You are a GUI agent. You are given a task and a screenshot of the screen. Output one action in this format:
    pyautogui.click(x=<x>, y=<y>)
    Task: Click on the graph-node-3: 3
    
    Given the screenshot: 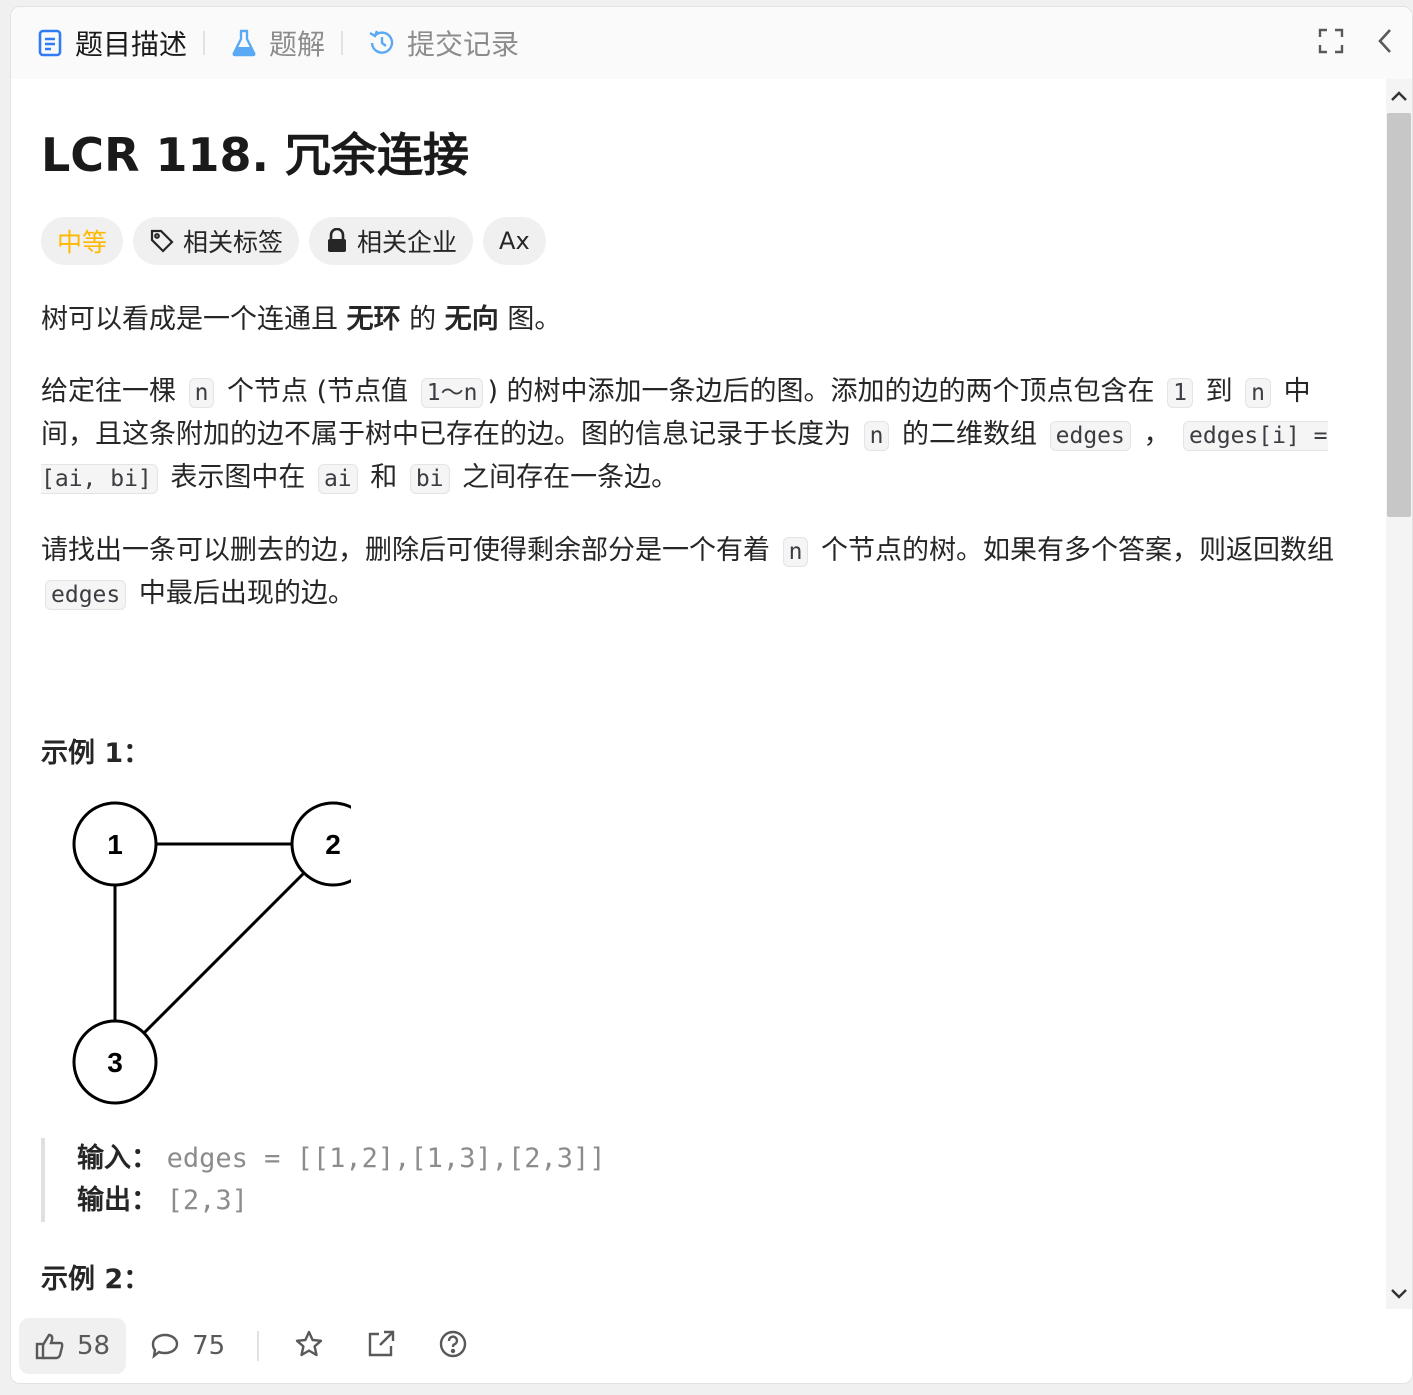 What is the action you would take?
    pyautogui.click(x=115, y=1062)
    